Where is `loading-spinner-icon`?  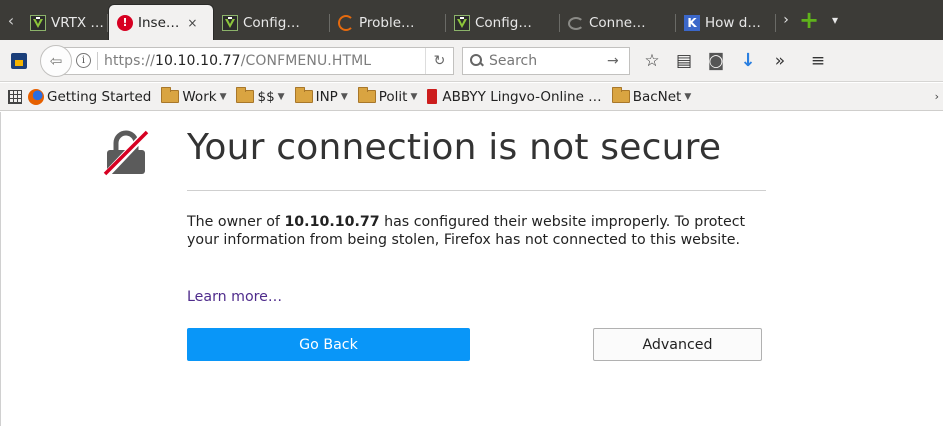
loading-spinner-icon is located at coordinates (576, 23).